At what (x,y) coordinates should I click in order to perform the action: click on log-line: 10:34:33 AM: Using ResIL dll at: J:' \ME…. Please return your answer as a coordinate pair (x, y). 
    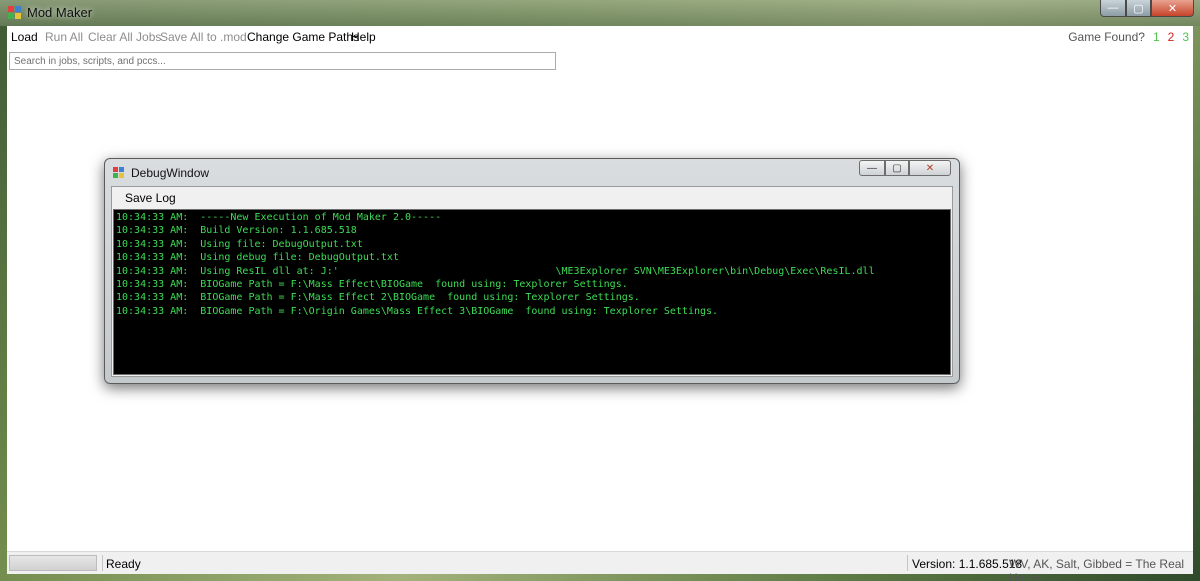
    Looking at the image, I should click on (495, 271).